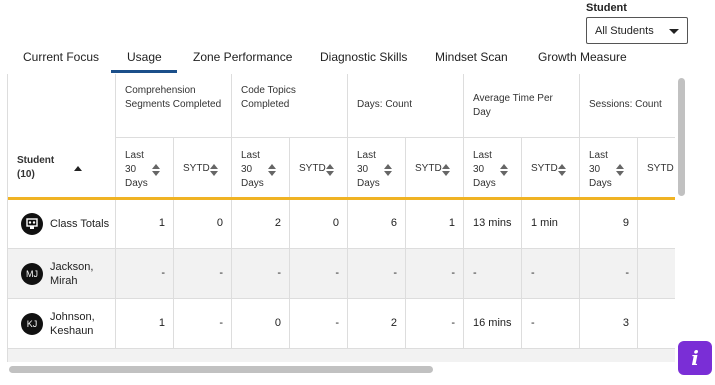 This screenshot has width=715, height=385. Describe the element at coordinates (471, 57) in the screenshot. I see `tab-mindset-scan: Mindset Scan` at that location.